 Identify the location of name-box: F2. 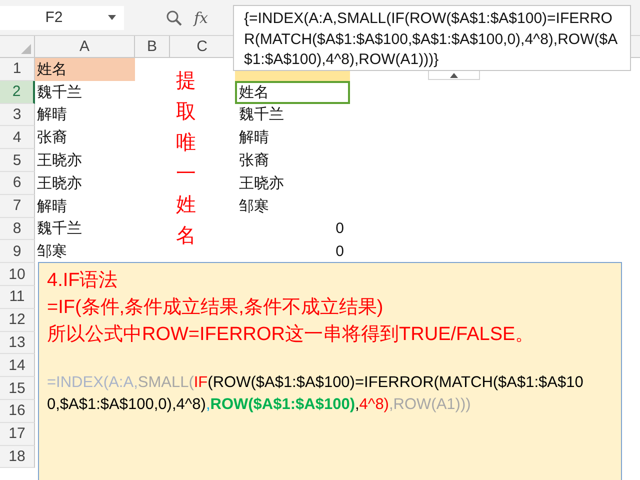
(62, 18).